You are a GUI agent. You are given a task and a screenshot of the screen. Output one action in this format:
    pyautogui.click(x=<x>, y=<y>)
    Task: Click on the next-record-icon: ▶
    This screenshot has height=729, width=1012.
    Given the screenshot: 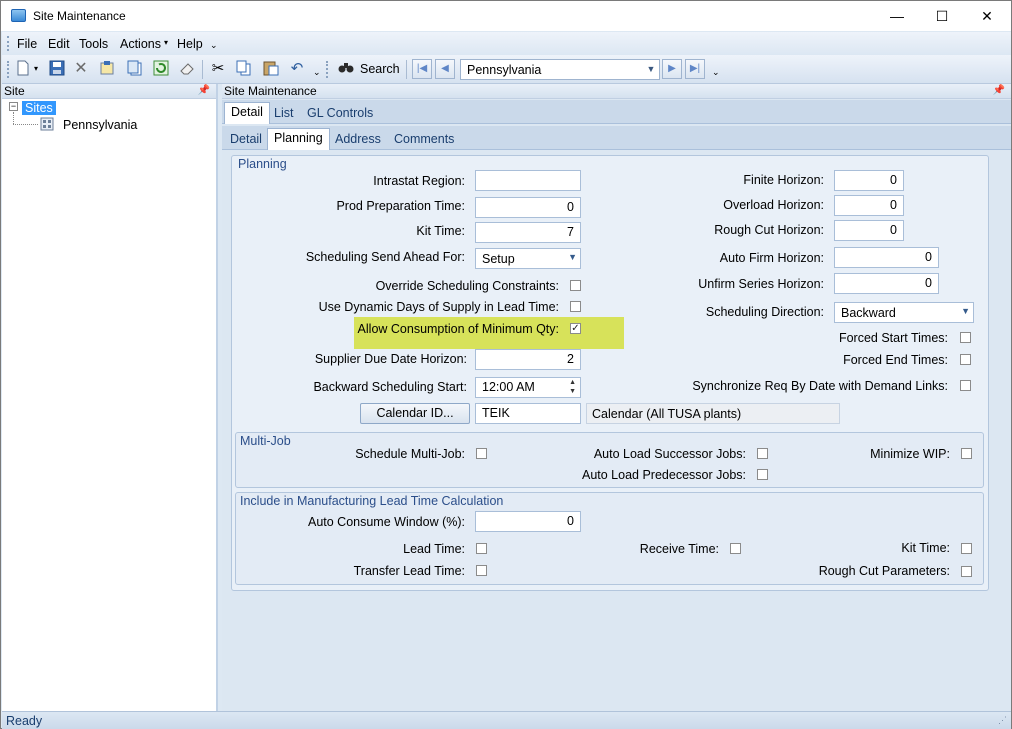 What is the action you would take?
    pyautogui.click(x=672, y=69)
    